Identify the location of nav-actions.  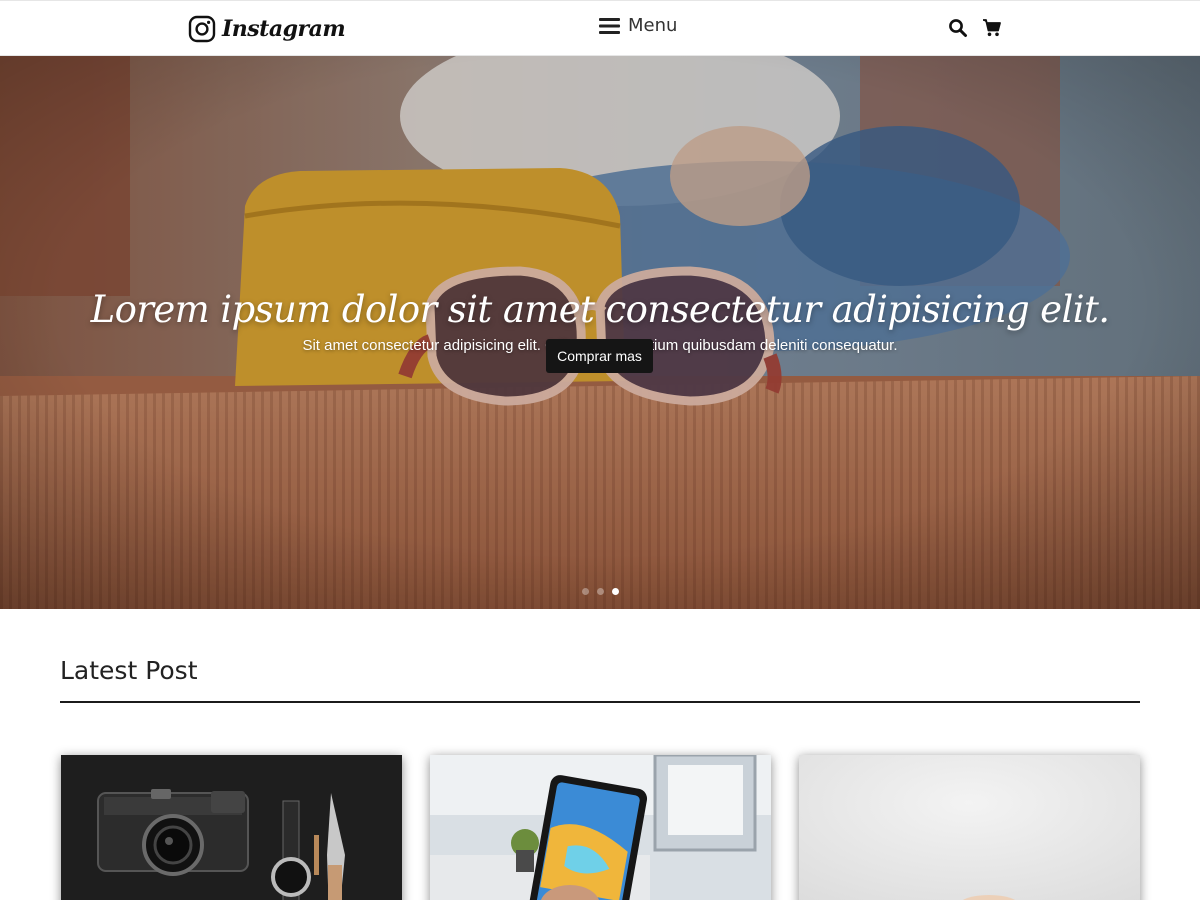
(975, 28).